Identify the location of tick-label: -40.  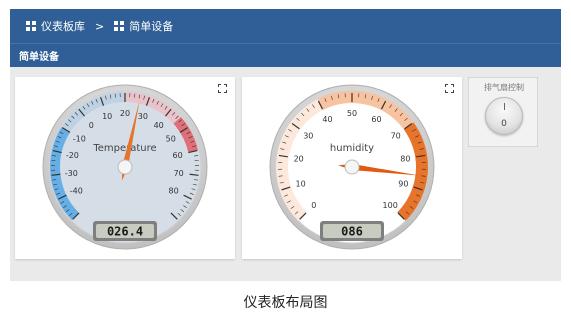
(76, 190).